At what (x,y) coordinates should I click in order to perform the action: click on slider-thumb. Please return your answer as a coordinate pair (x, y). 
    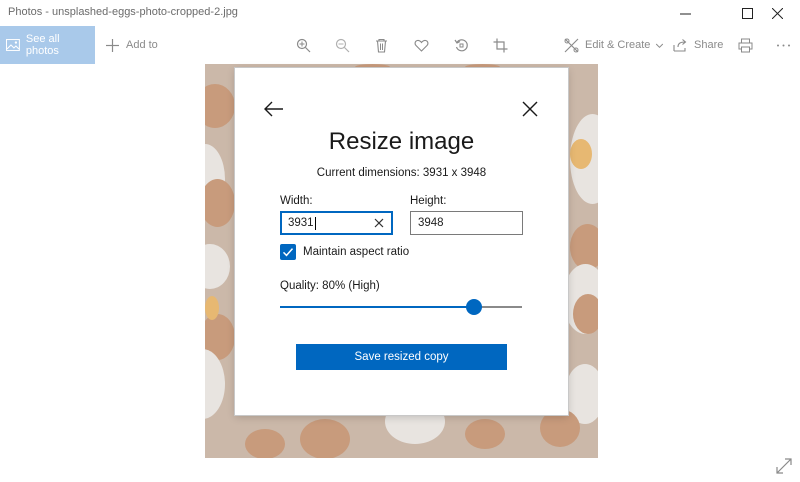
    Looking at the image, I should click on (473, 307).